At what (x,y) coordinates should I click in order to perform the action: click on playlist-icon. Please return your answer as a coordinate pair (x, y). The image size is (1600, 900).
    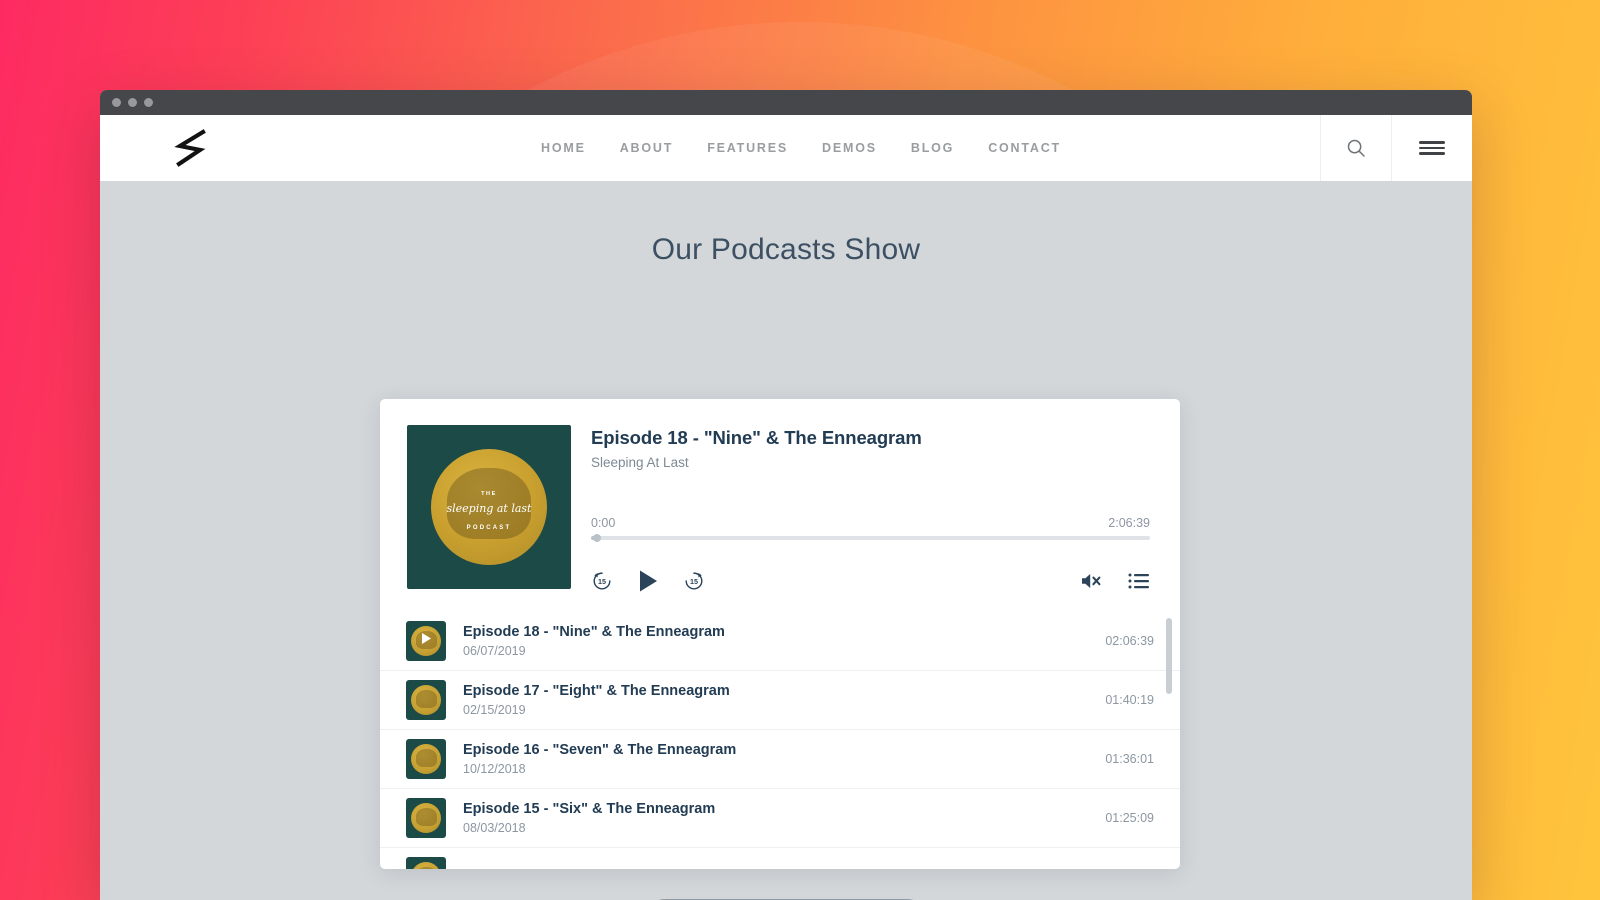
    Looking at the image, I should click on (1138, 581).